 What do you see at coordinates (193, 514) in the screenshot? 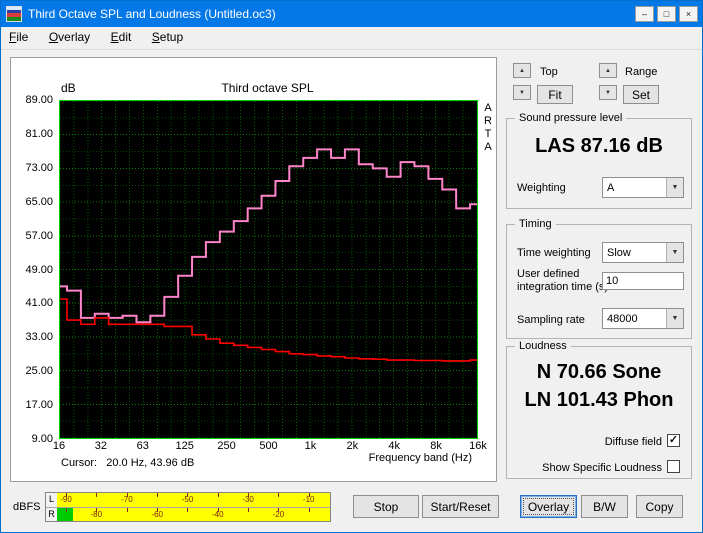
I see `right-meter-strip: -80 -60 -40 -20` at bounding box center [193, 514].